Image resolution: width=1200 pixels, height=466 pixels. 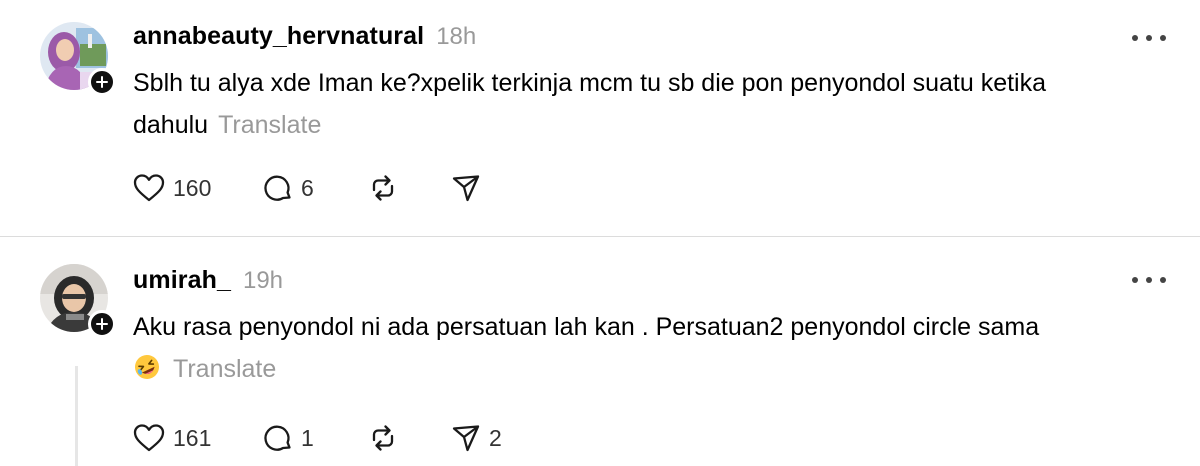 I want to click on like-button: 161, so click(x=198, y=438).